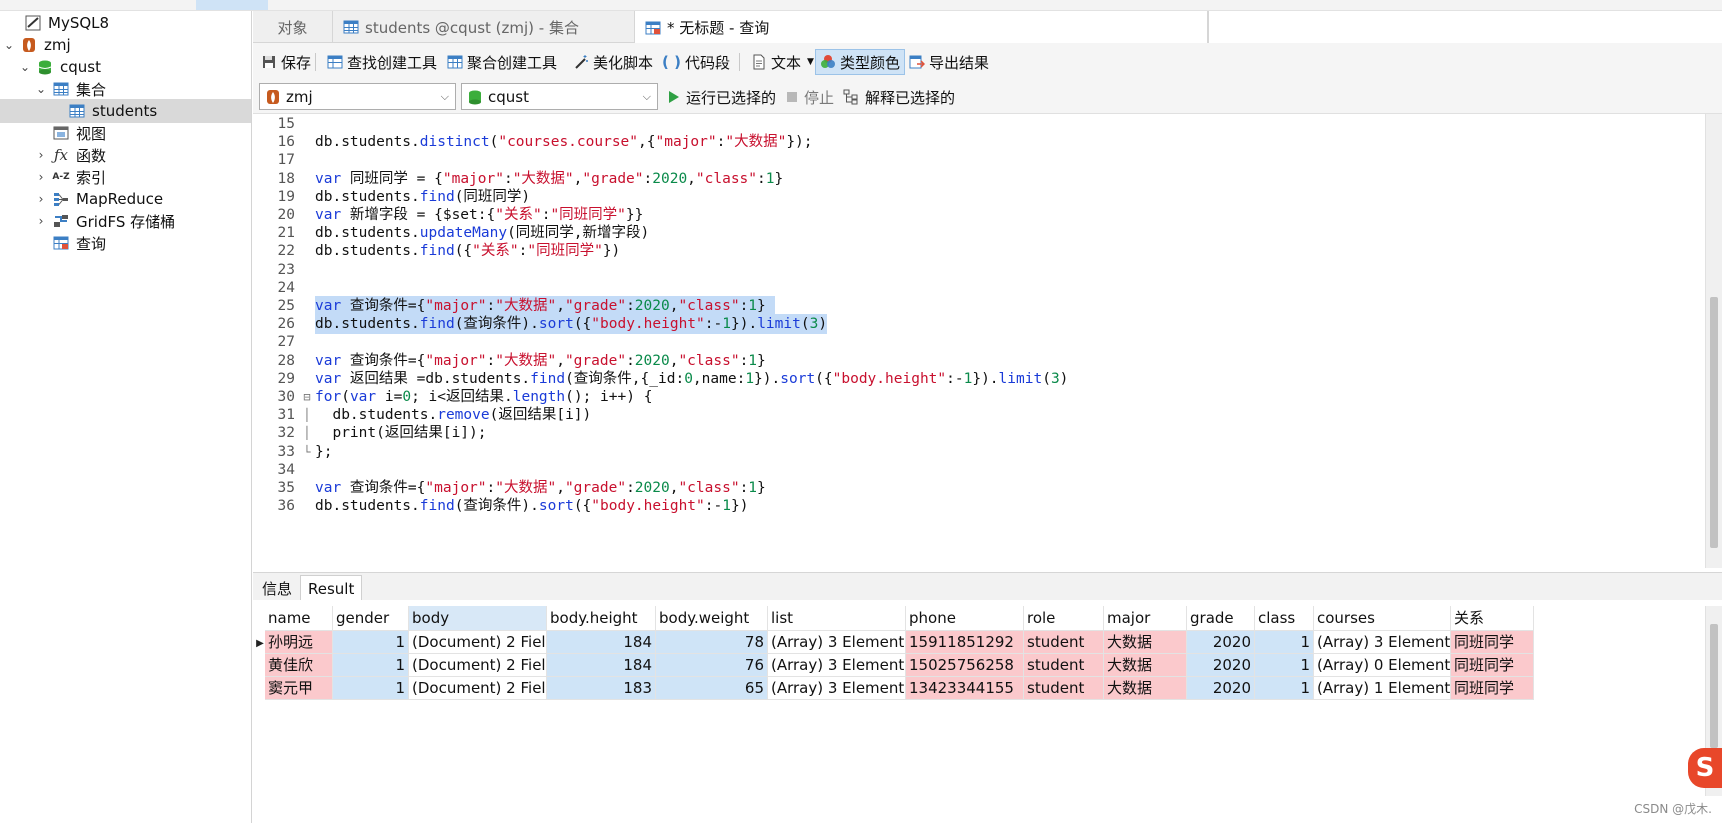 The image size is (1722, 823). I want to click on type-color-toggle: 类型颜色, so click(860, 62).